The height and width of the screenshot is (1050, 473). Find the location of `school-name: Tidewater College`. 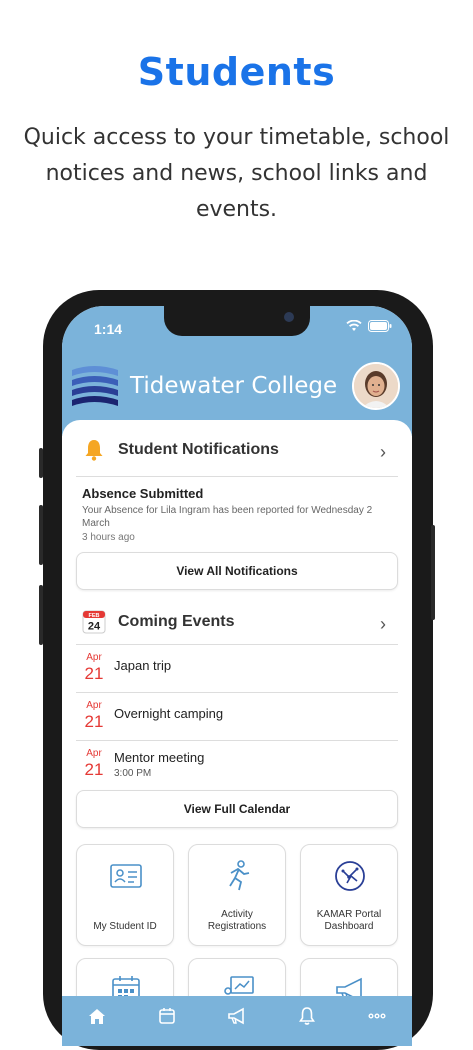

school-name: Tidewater College is located at coordinates (234, 386).